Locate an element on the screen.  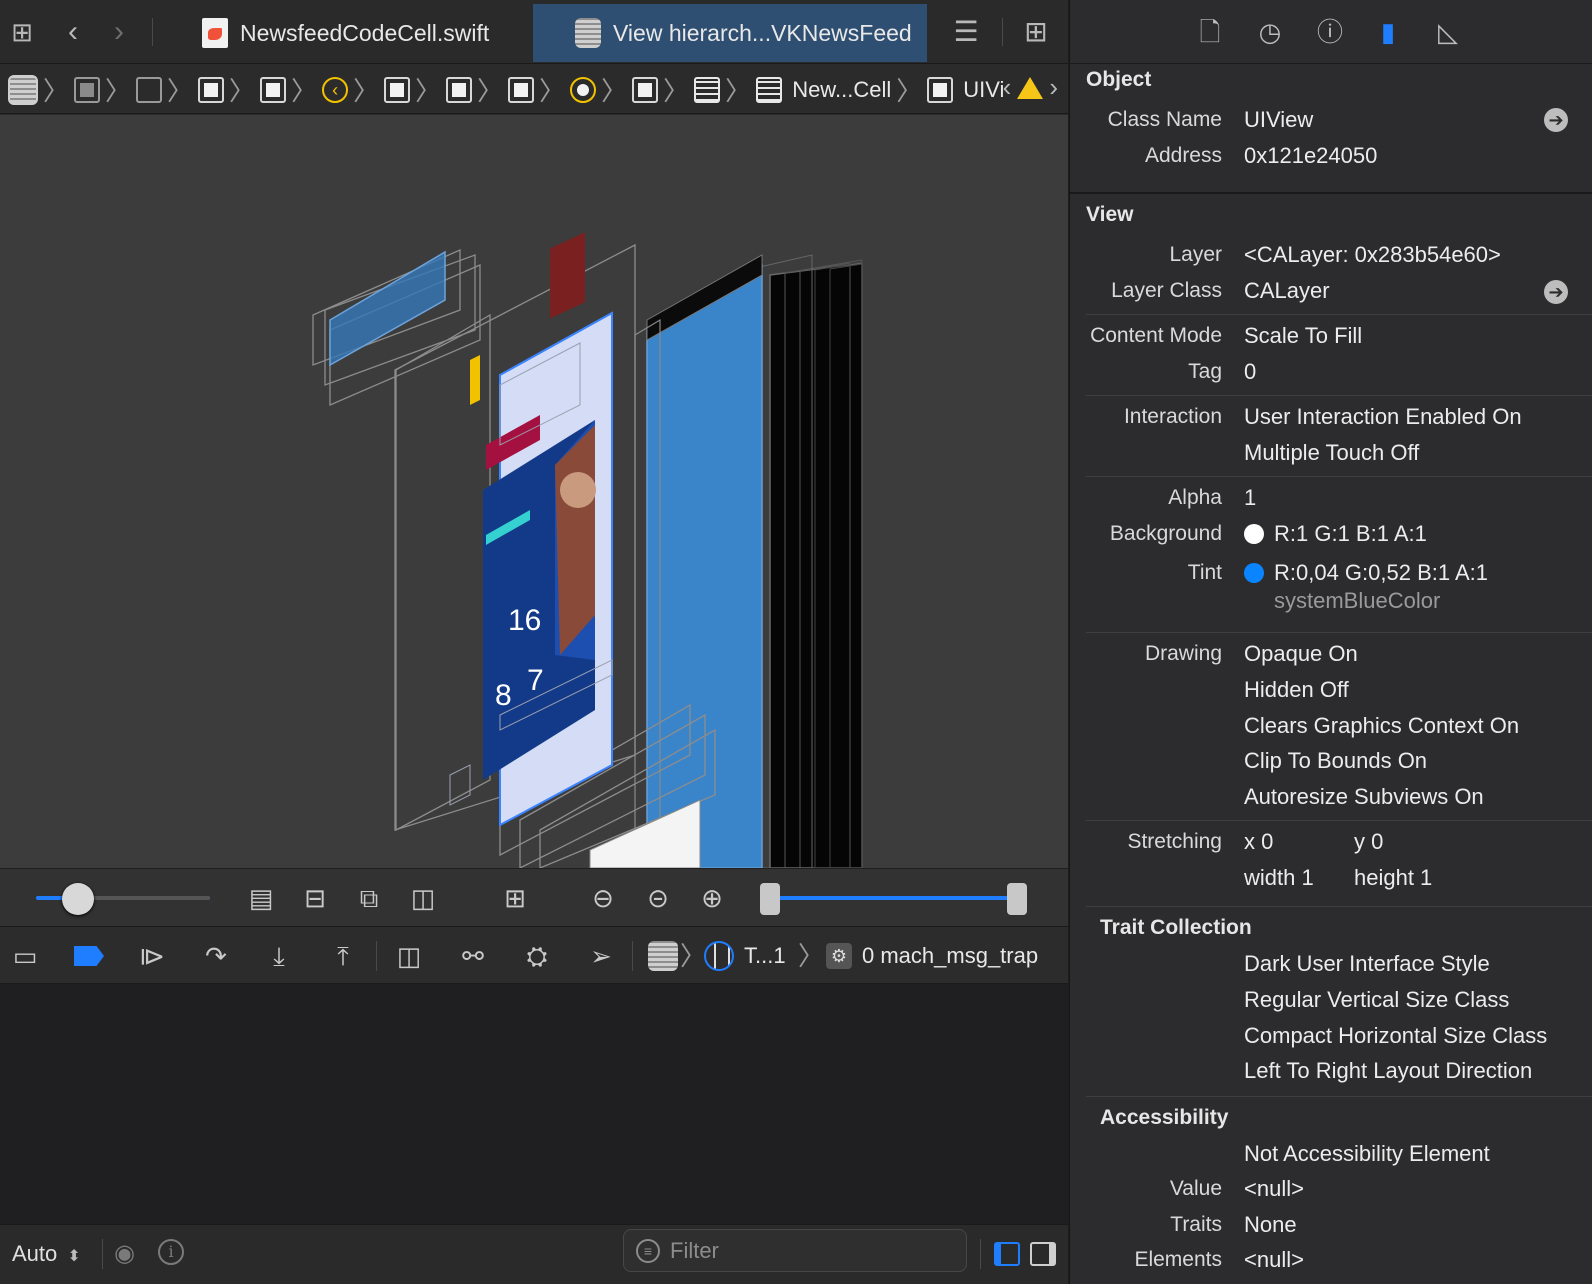
range-slider-max-handle is located at coordinates (1017, 899).